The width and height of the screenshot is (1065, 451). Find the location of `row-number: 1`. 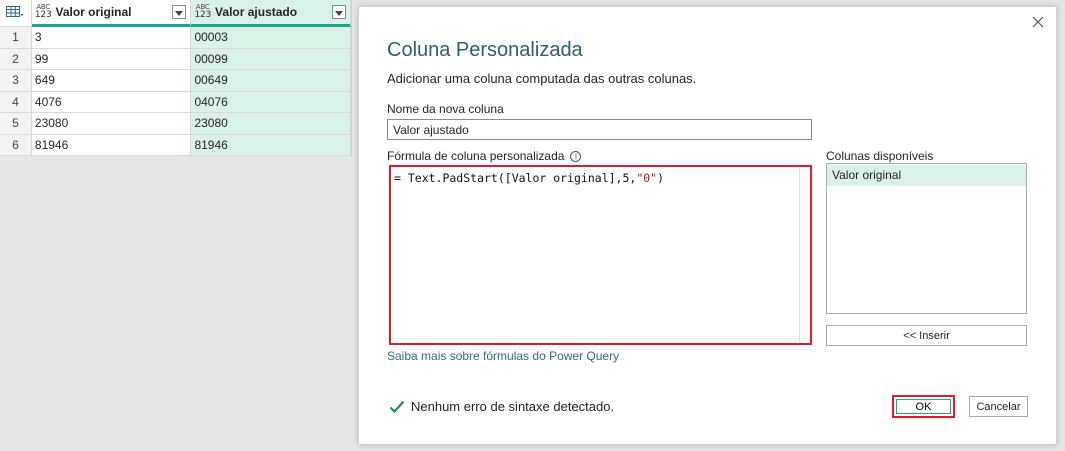

row-number: 1 is located at coordinates (16, 38).